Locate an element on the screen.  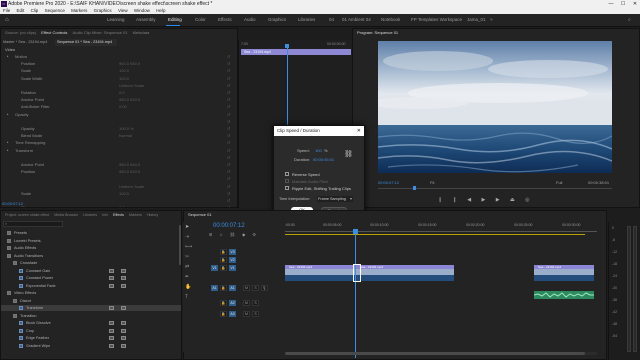
maintain-pitch-checkbox is located at coordinates (287, 181).